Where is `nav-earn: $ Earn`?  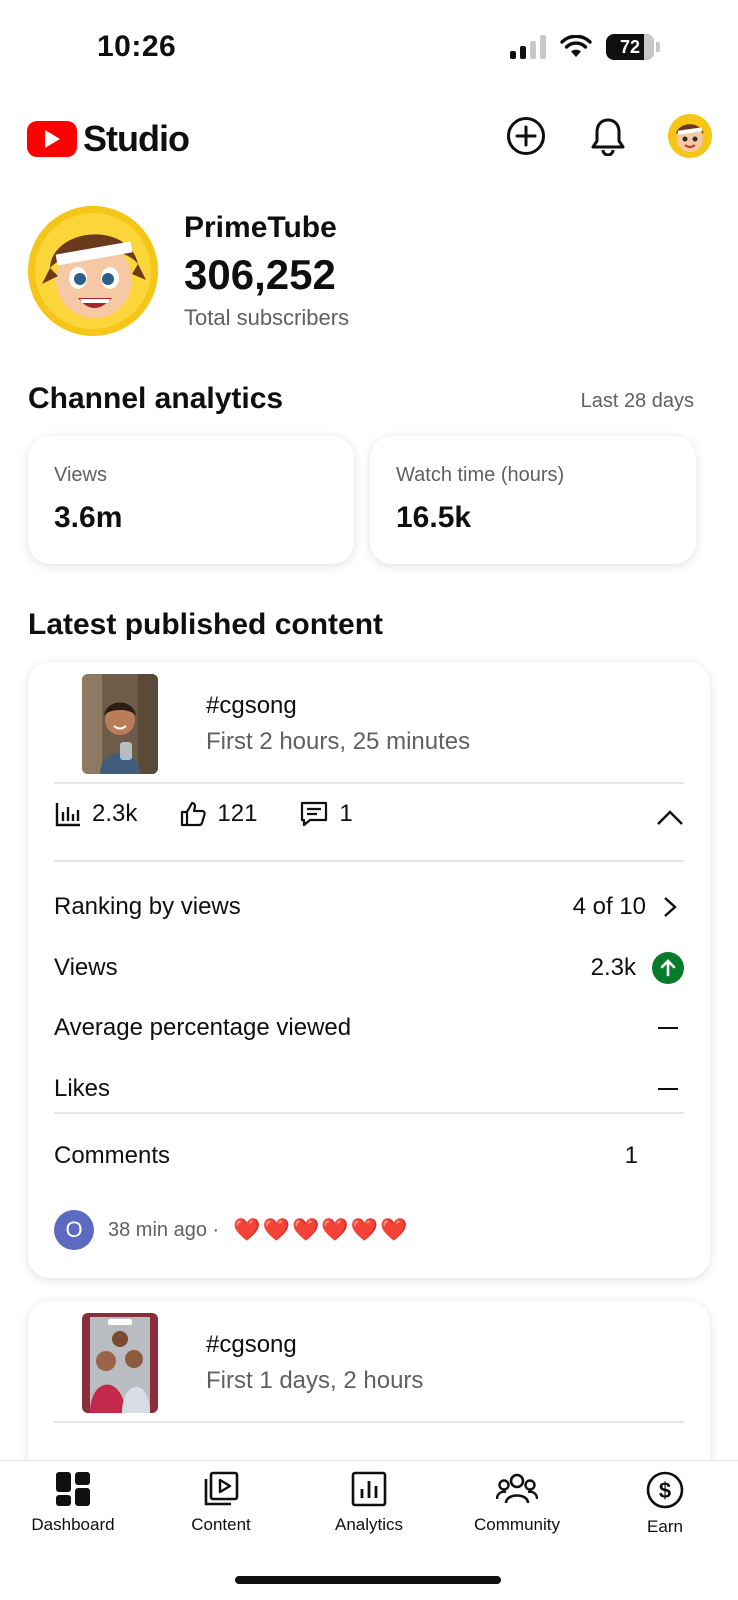 nav-earn: $ Earn is located at coordinates (665, 1504).